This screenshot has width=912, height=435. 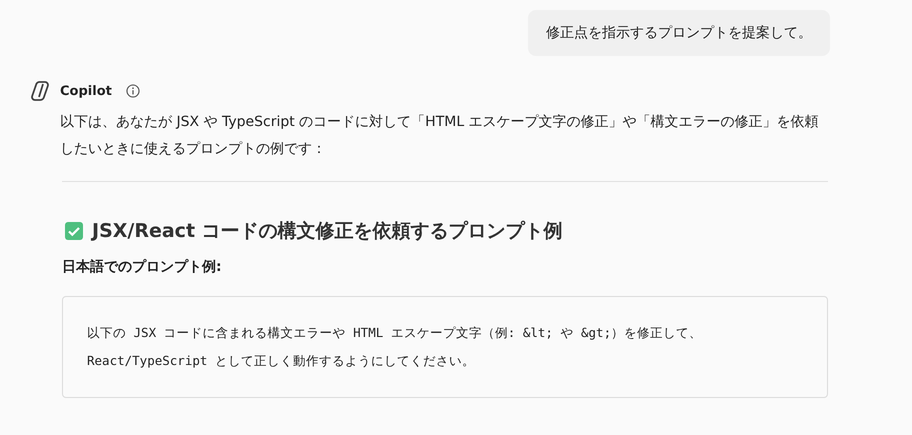 What do you see at coordinates (440, 136) in the screenshot?
I see `intro-paragraph: 以下は、あなたが JSX や TypeScript のコードに対して「HTML エスケープ文字の修正」や「構文エラーの修正」を依頼したいときに使えるプロンプトの例です：` at bounding box center [440, 136].